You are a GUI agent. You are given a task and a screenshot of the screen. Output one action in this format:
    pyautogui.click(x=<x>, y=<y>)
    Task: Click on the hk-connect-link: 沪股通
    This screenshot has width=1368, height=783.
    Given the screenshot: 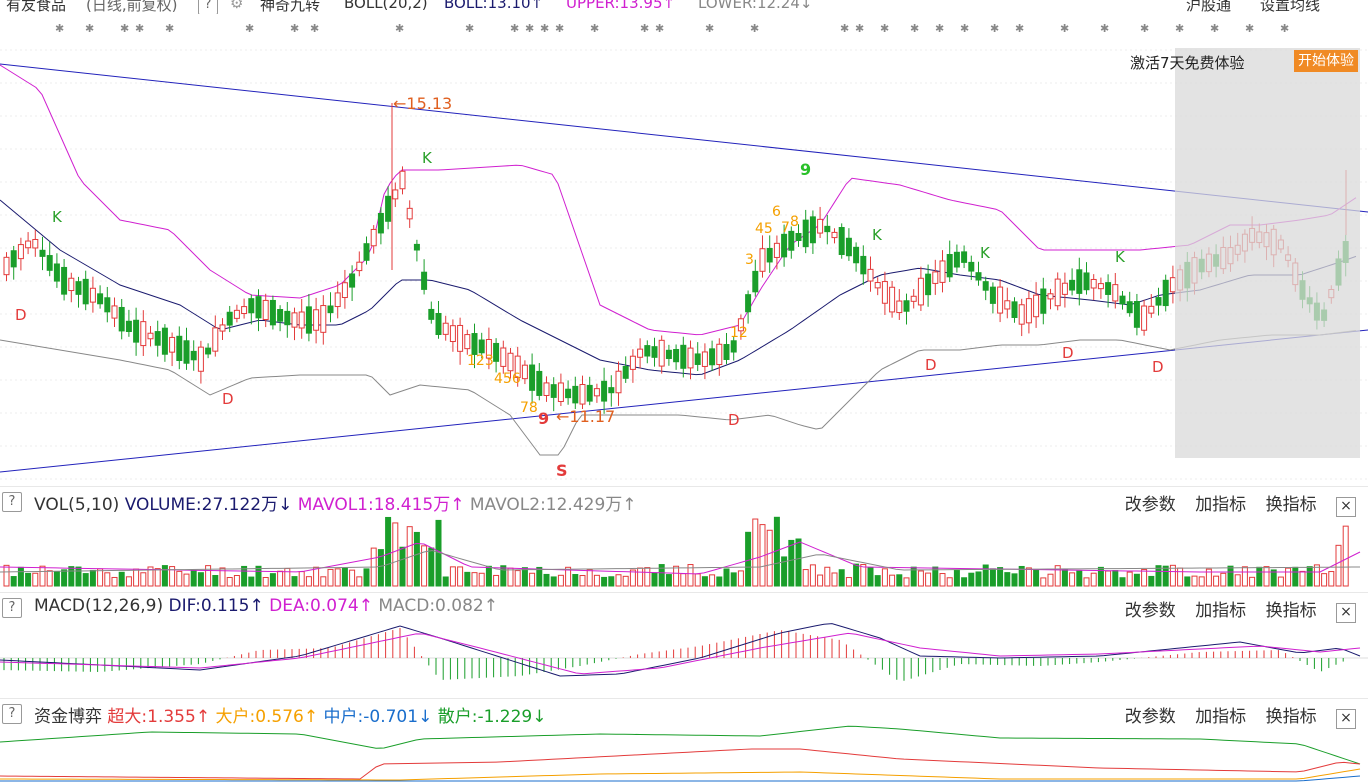 What is the action you would take?
    pyautogui.click(x=1208, y=7)
    